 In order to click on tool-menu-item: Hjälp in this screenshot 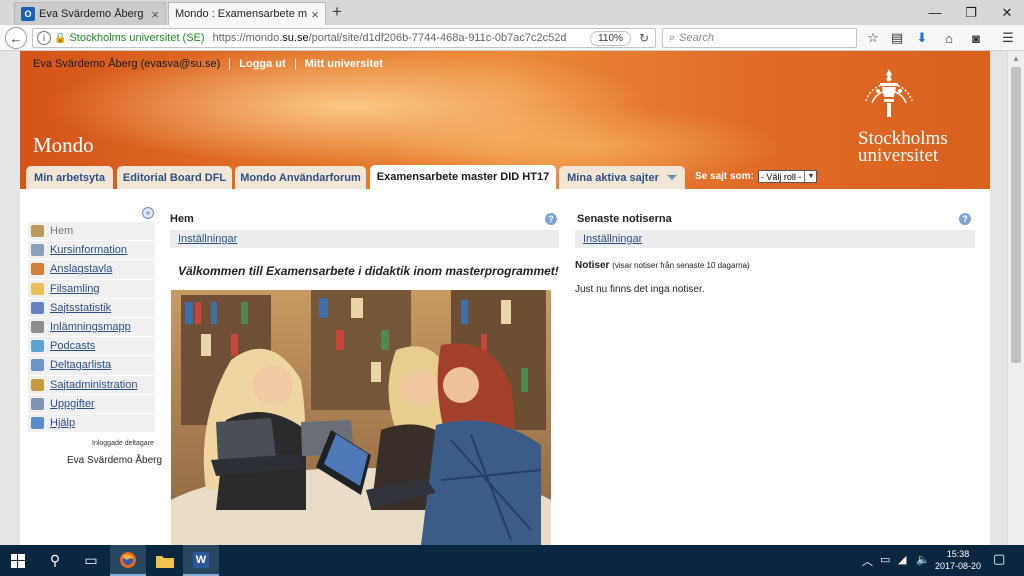, I will do `click(91, 423)`.